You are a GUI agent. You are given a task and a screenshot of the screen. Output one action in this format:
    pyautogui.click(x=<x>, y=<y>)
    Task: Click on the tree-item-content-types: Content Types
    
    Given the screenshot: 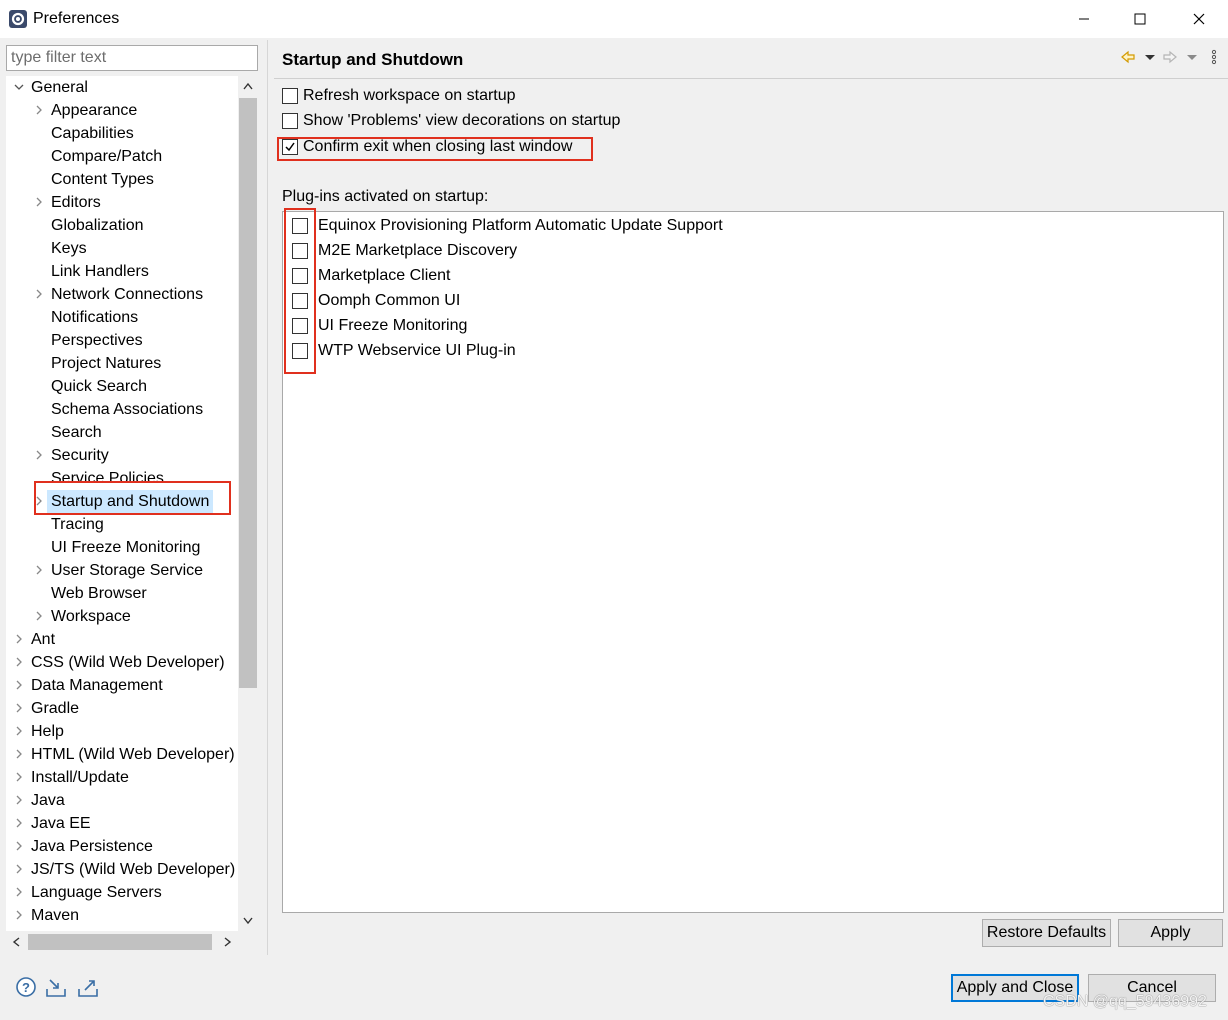 What is the action you would take?
    pyautogui.click(x=122, y=179)
    